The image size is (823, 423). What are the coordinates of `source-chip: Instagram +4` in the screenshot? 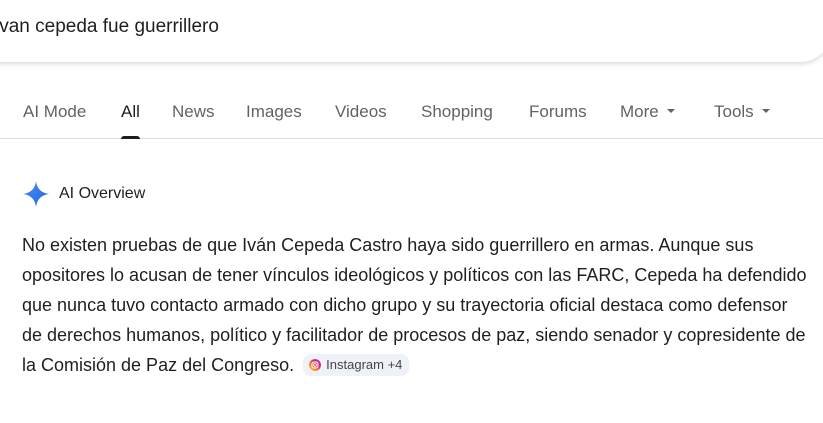 It's located at (356, 365).